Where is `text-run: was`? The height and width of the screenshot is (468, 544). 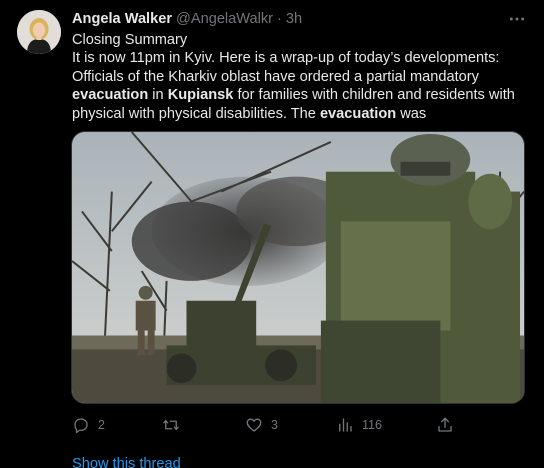 text-run: was is located at coordinates (411, 113).